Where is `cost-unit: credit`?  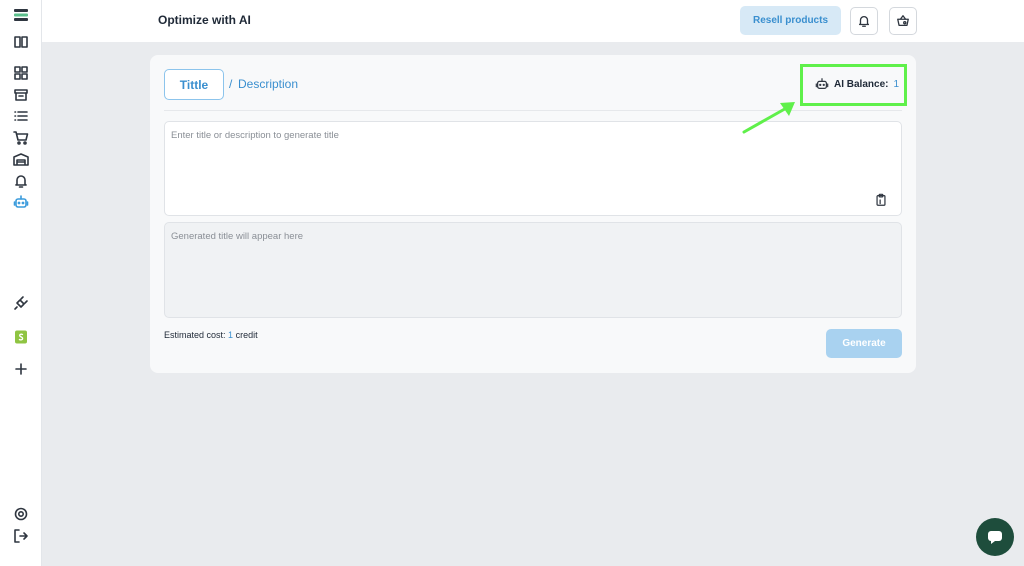 cost-unit: credit is located at coordinates (246, 335).